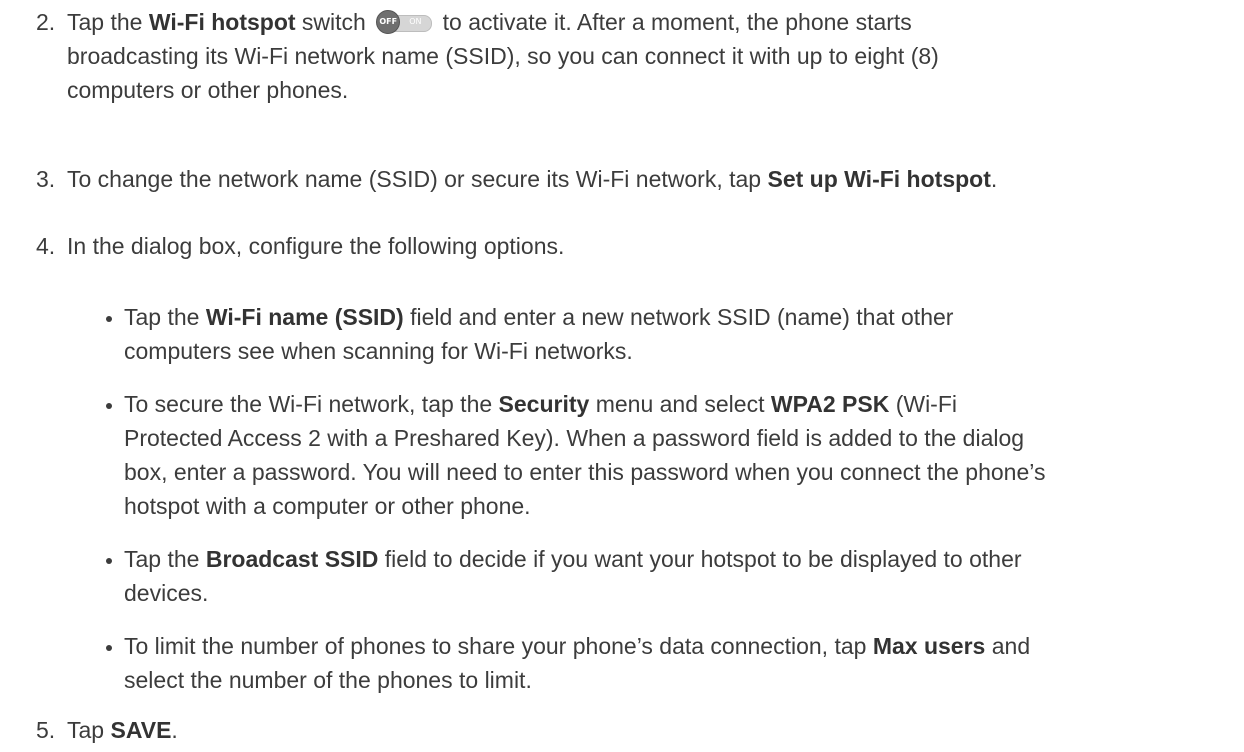 Image resolution: width=1244 pixels, height=752 pixels. I want to click on text-run: To secure the Wi-Fi network, tap the, so click(311, 404).